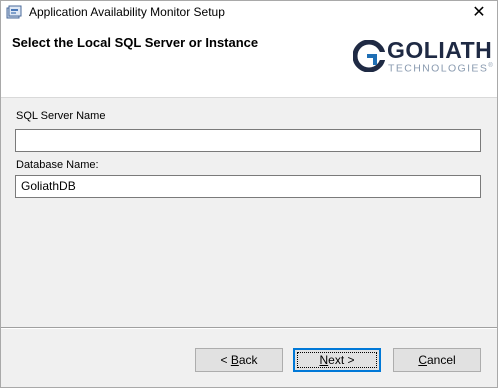 The height and width of the screenshot is (388, 498). Describe the element at coordinates (135, 42) in the screenshot. I see `page-title: Select the Local SQL Server or Instance` at that location.